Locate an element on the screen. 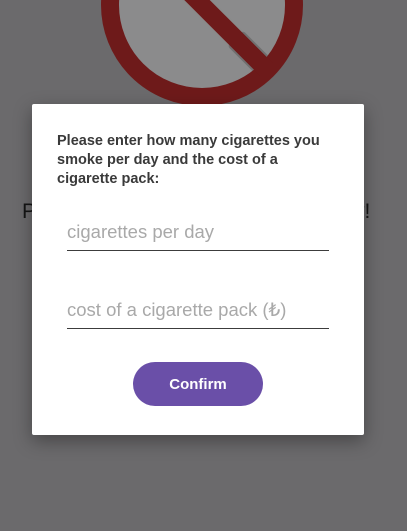 This screenshot has width=407, height=531. confirm-button: Confirm is located at coordinates (198, 384).